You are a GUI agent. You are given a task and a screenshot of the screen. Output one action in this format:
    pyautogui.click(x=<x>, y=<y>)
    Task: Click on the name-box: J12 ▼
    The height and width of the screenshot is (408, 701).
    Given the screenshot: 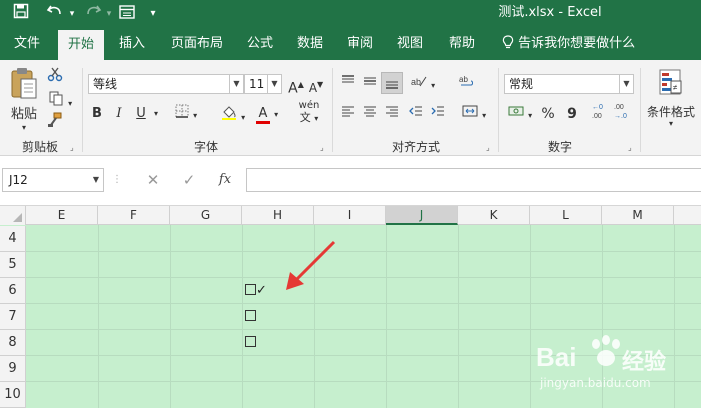 What is the action you would take?
    pyautogui.click(x=53, y=180)
    